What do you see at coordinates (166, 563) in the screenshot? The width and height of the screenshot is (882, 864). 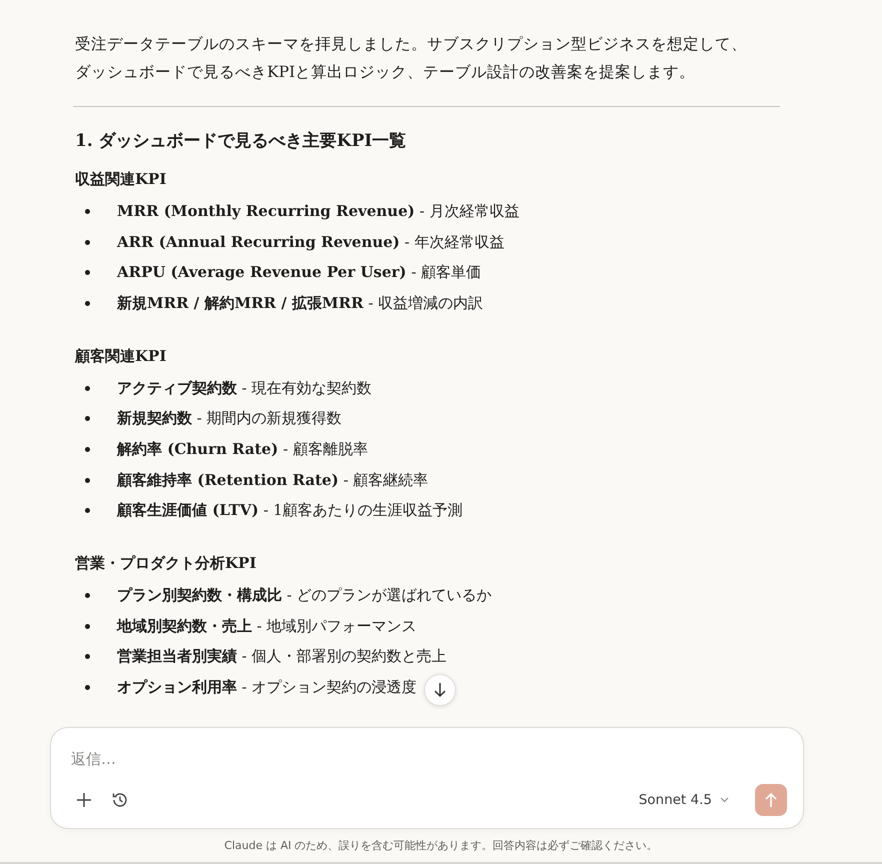 I see `subsection-title: 営業・プロダクト分析KPI` at bounding box center [166, 563].